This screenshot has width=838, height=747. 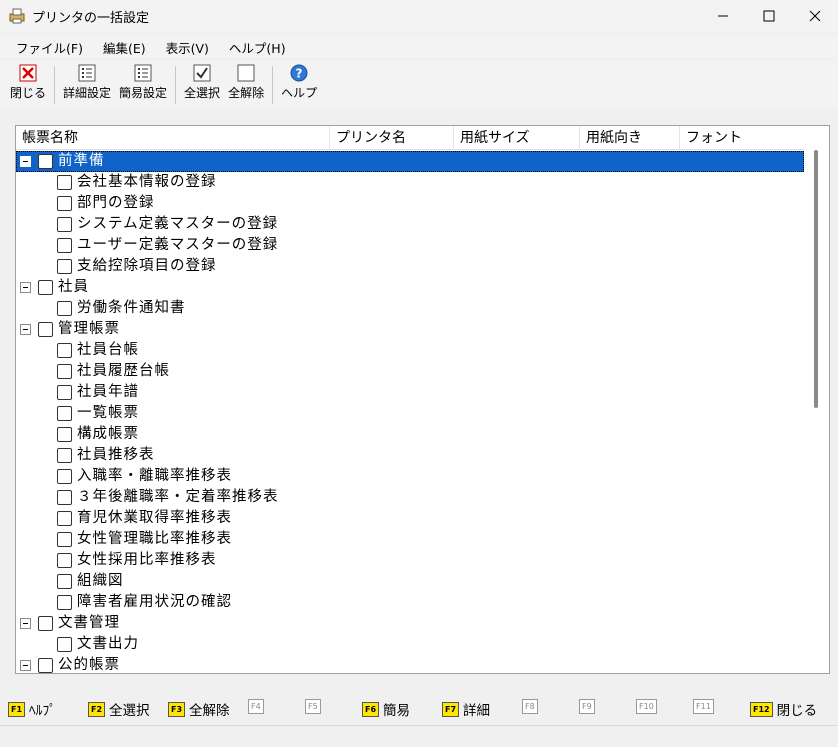 What do you see at coordinates (816, 279) in the screenshot?
I see `scrollbar-thumb` at bounding box center [816, 279].